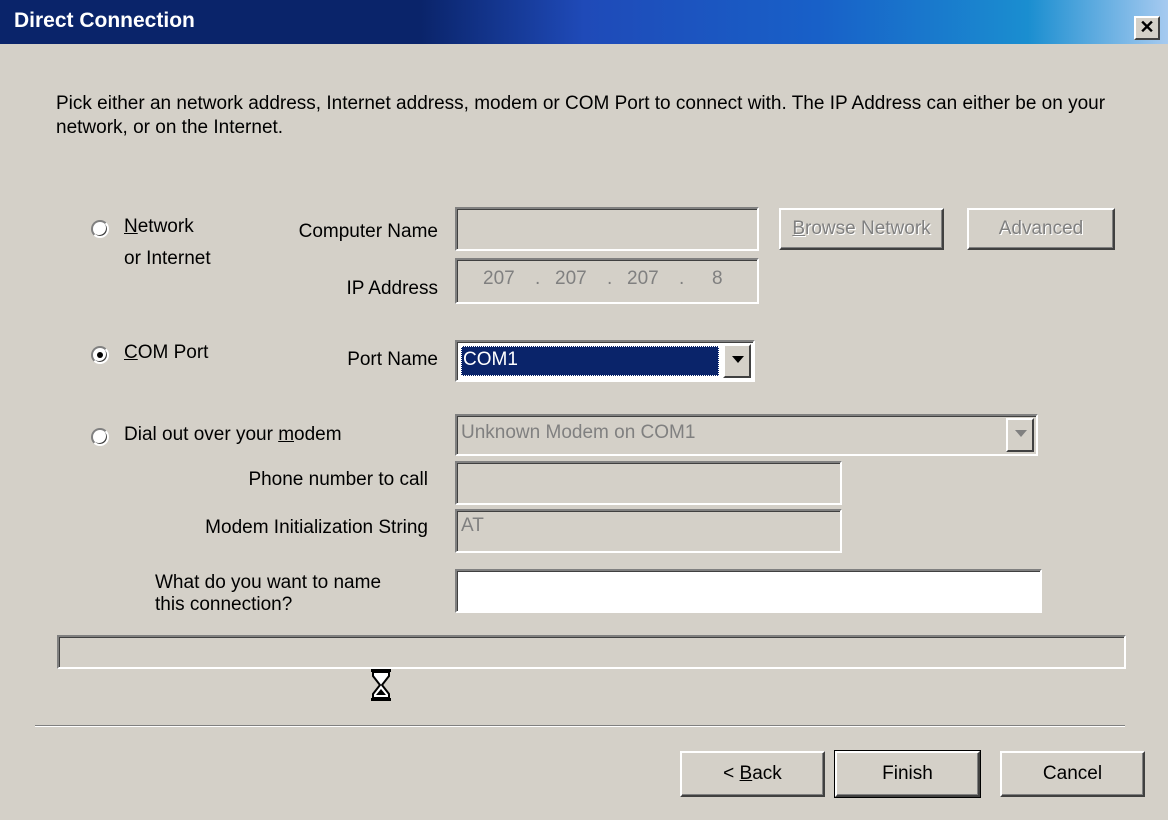 This screenshot has height=820, width=1168. I want to click on connection-name-input, so click(748, 591).